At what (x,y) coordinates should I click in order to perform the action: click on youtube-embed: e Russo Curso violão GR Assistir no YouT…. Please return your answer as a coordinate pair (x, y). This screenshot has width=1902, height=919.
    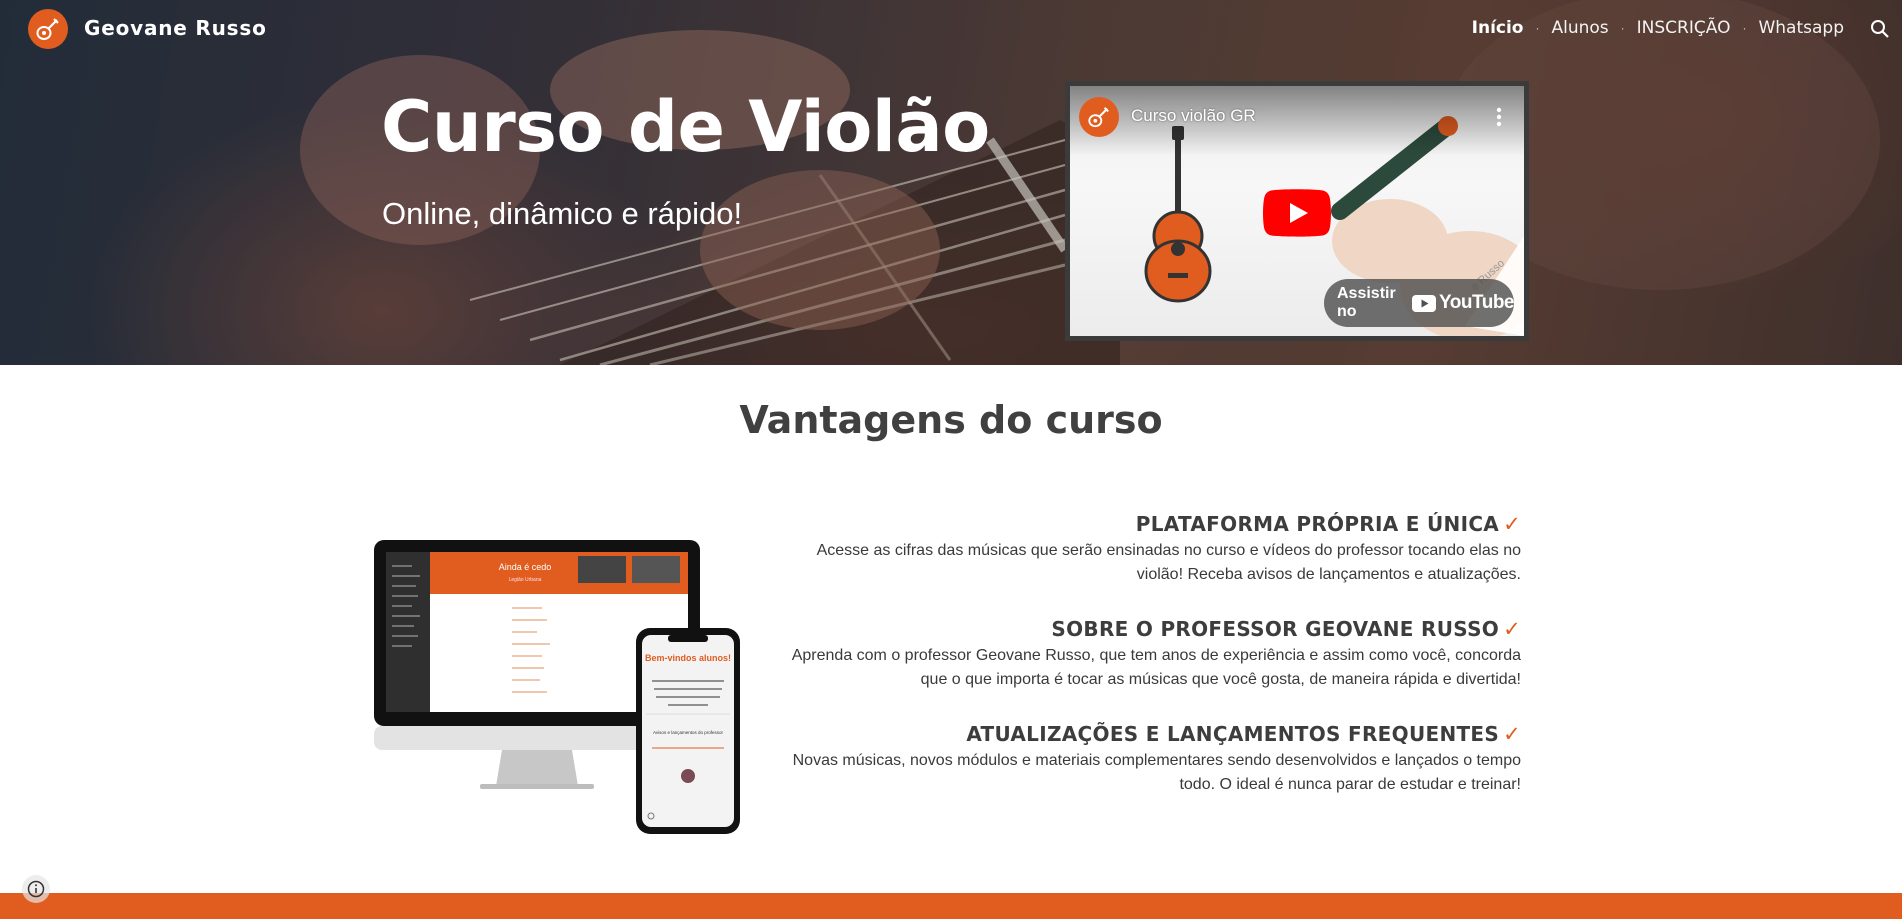
    Looking at the image, I should click on (1297, 211).